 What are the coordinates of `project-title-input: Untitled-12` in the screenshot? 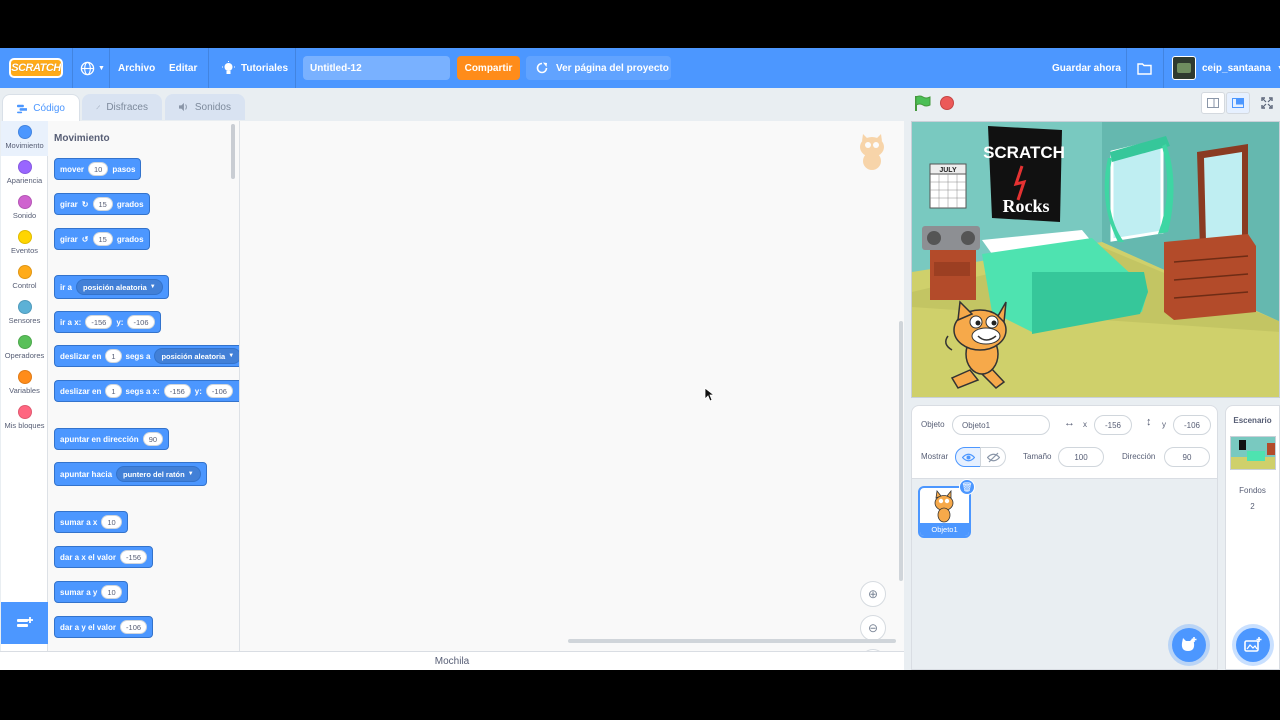 It's located at (376, 68).